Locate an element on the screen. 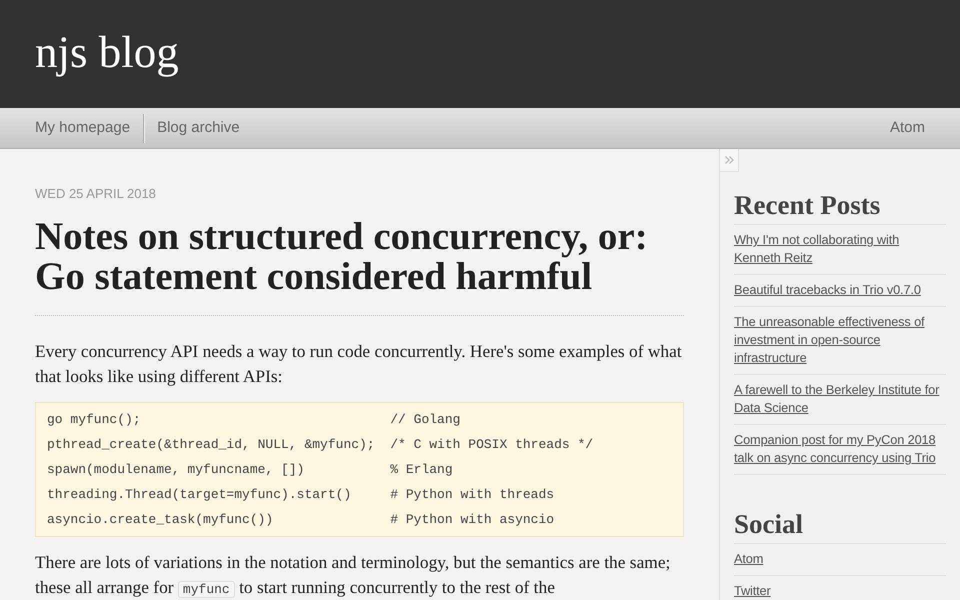 The image size is (960, 600). double-chevron-icon is located at coordinates (729, 160).